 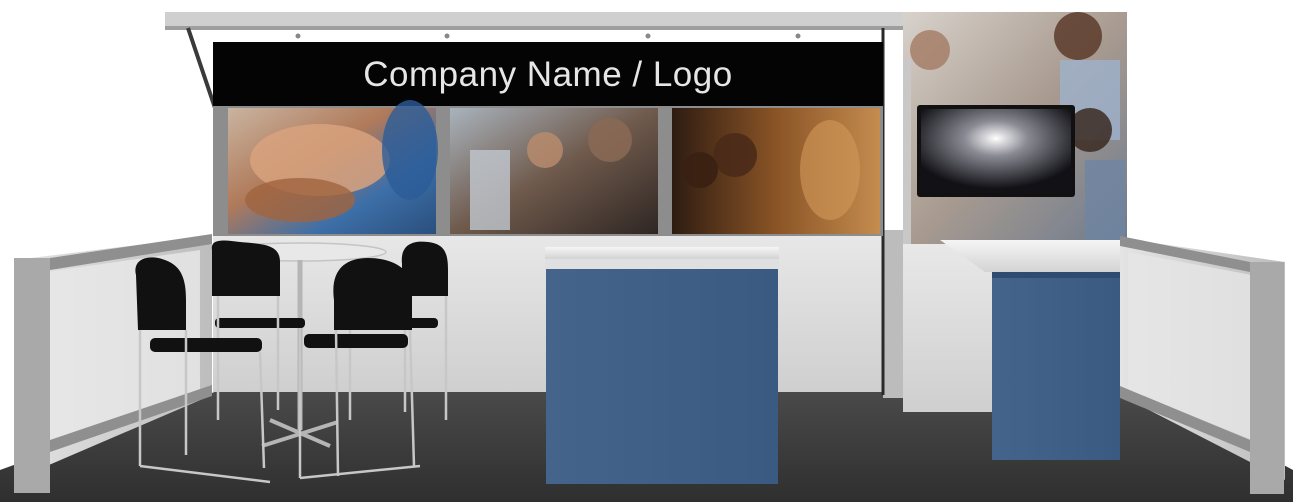 What do you see at coordinates (548, 74) in the screenshot?
I see `company-name-logo: Company Name / Logo` at bounding box center [548, 74].